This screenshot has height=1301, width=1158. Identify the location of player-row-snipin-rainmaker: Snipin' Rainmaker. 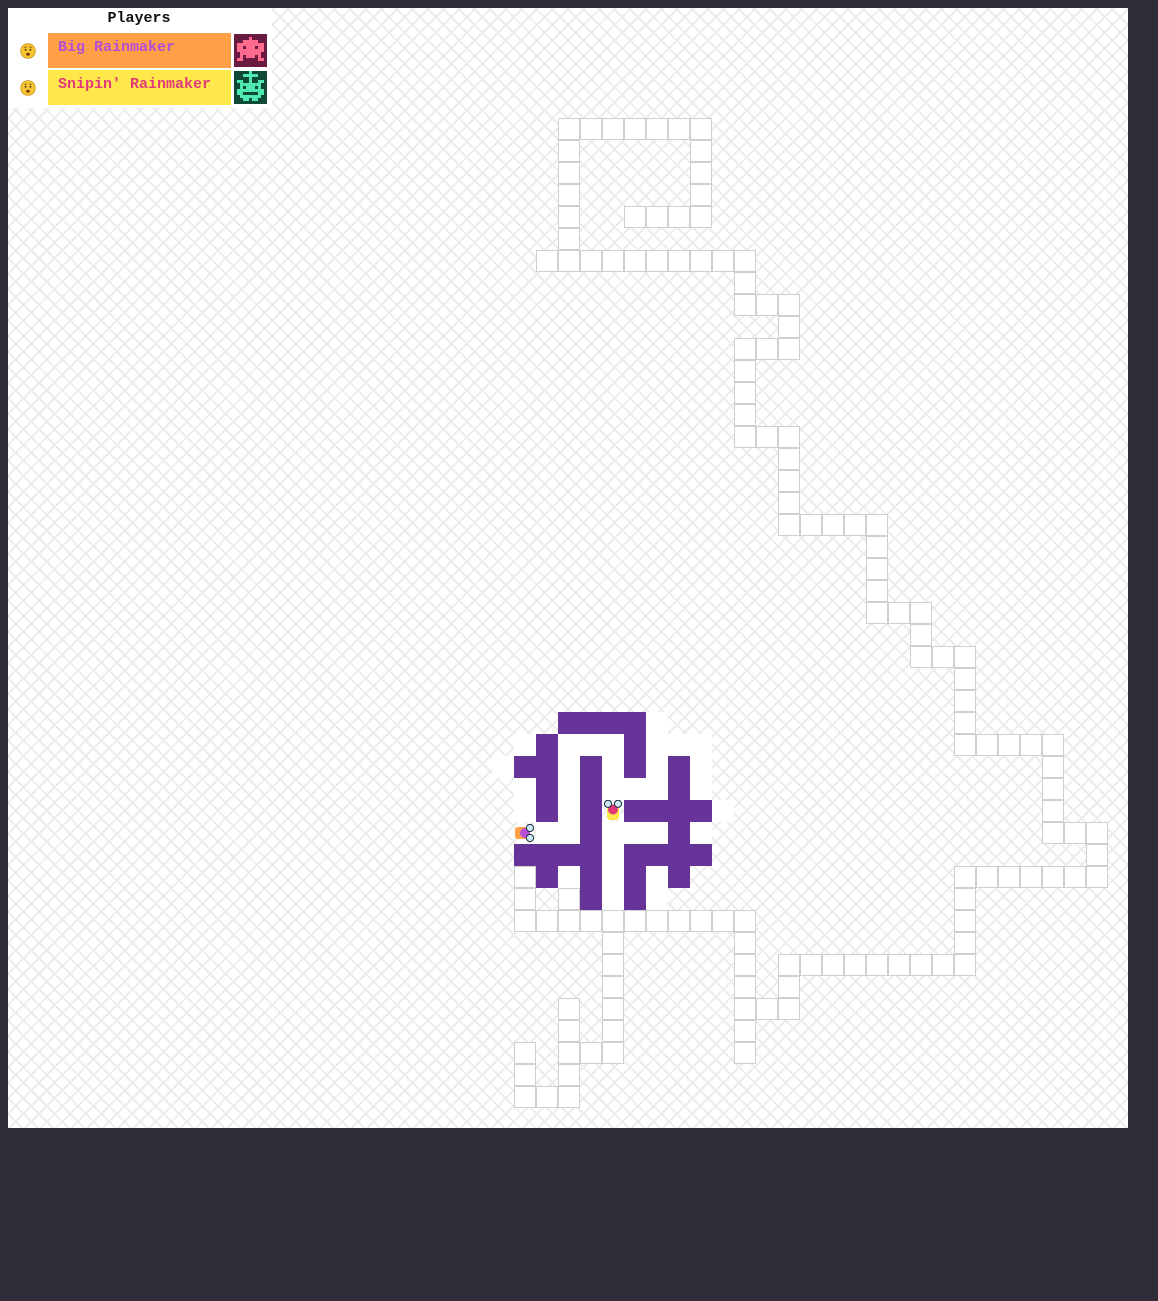
(140, 87).